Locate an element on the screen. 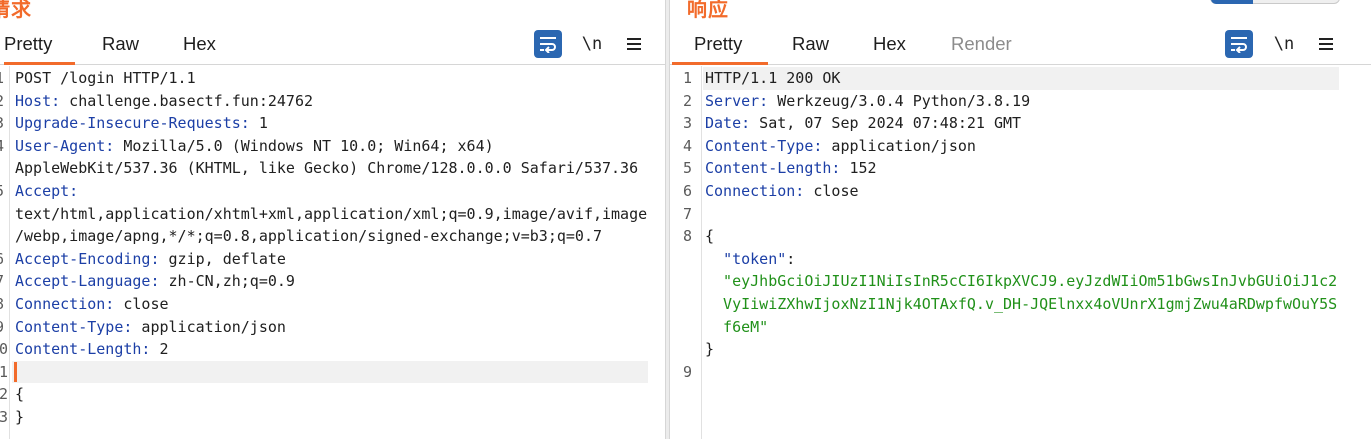 The image size is (1371, 439). code-line: 2 Server: Werkzeug/3.0.4 Python/3.8.19 is located at coordinates (1020, 101).